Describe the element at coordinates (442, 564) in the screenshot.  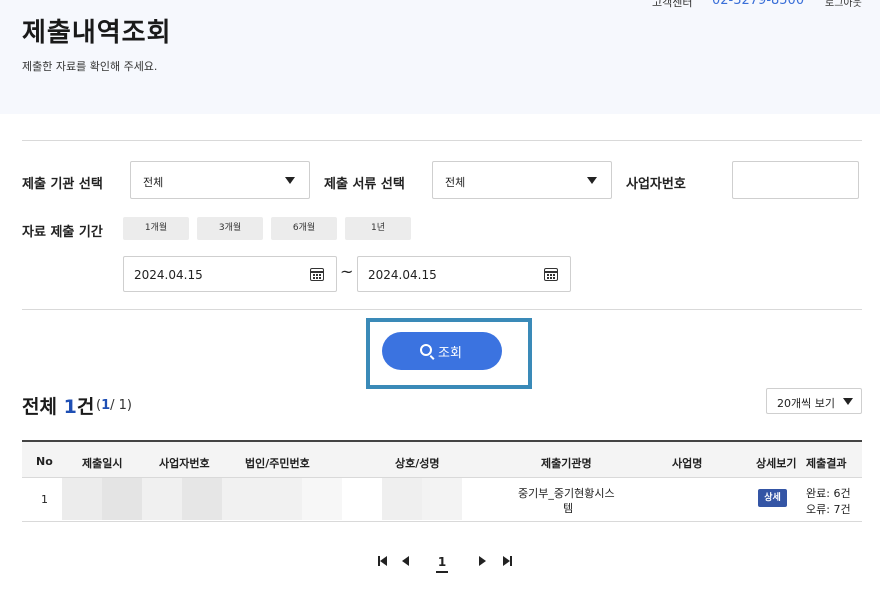
I see `page-number-current: 1` at that location.